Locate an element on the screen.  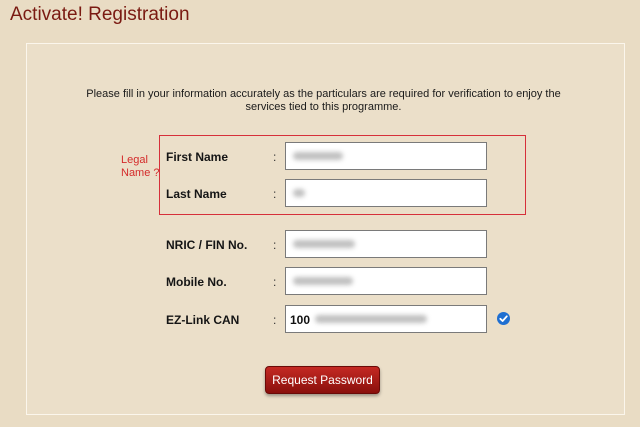
check-circle-icon is located at coordinates (503, 318).